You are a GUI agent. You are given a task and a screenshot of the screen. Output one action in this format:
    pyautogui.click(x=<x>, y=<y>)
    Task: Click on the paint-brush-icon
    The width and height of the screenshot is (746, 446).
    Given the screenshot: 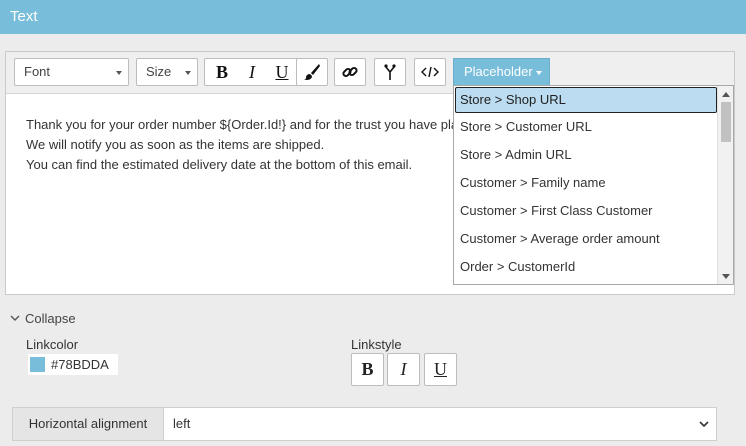 What is the action you would take?
    pyautogui.click(x=312, y=72)
    